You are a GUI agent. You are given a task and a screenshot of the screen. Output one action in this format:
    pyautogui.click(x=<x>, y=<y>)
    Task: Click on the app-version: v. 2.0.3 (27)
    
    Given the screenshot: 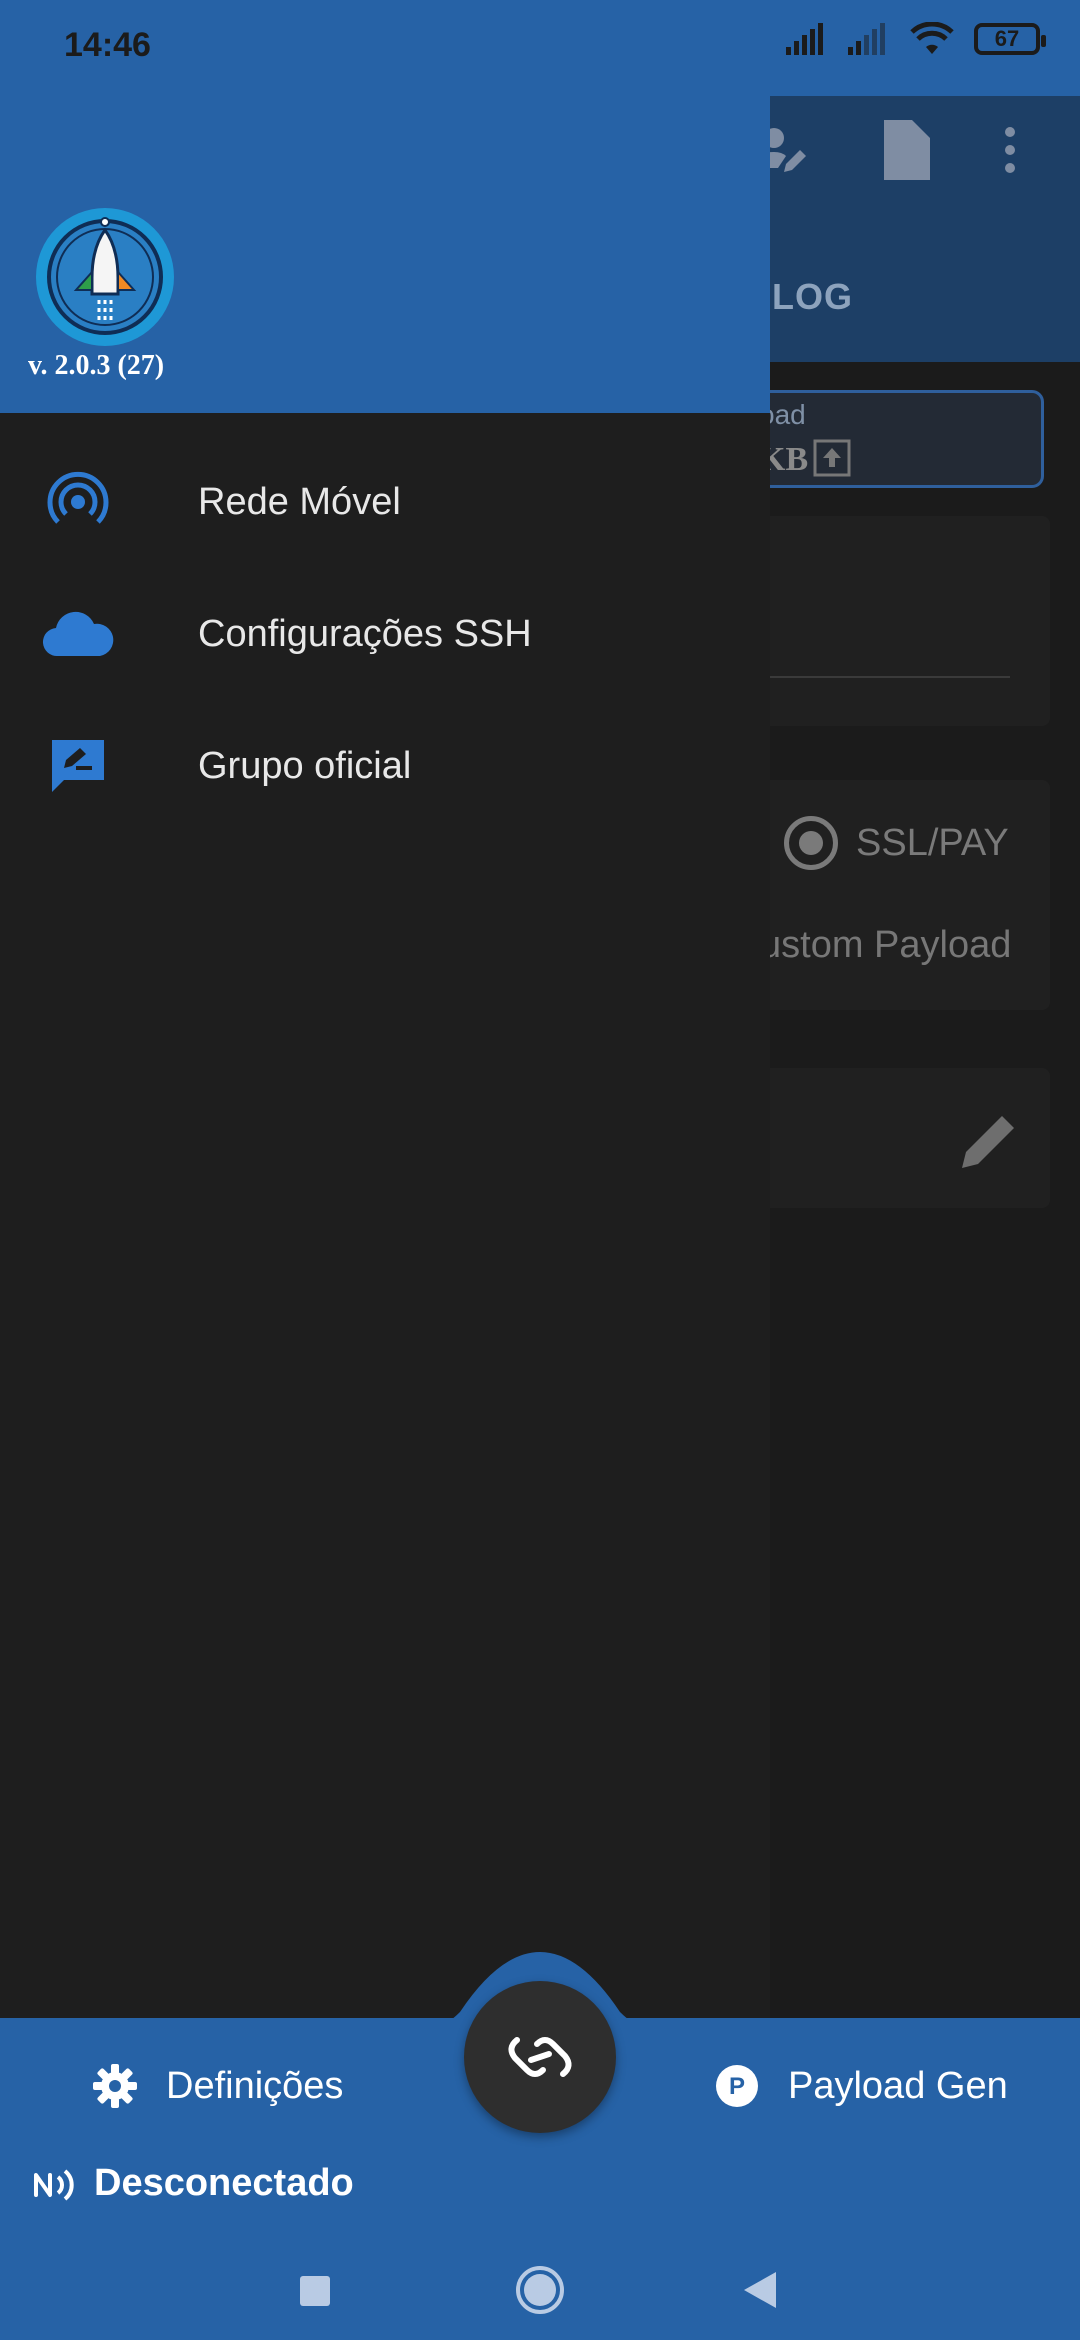 What is the action you would take?
    pyautogui.click(x=96, y=365)
    